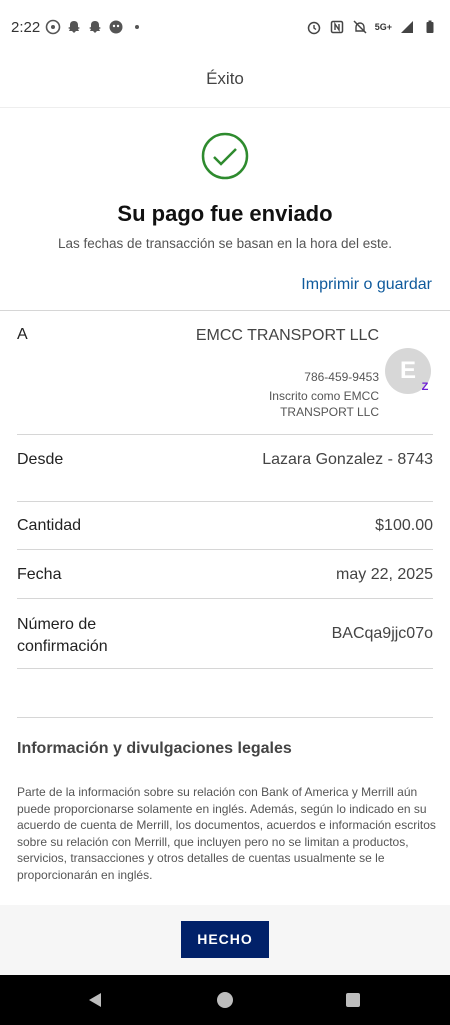 This screenshot has width=450, height=1025. Describe the element at coordinates (425, 387) in the screenshot. I see `zelle-badge-icon: Z` at that location.